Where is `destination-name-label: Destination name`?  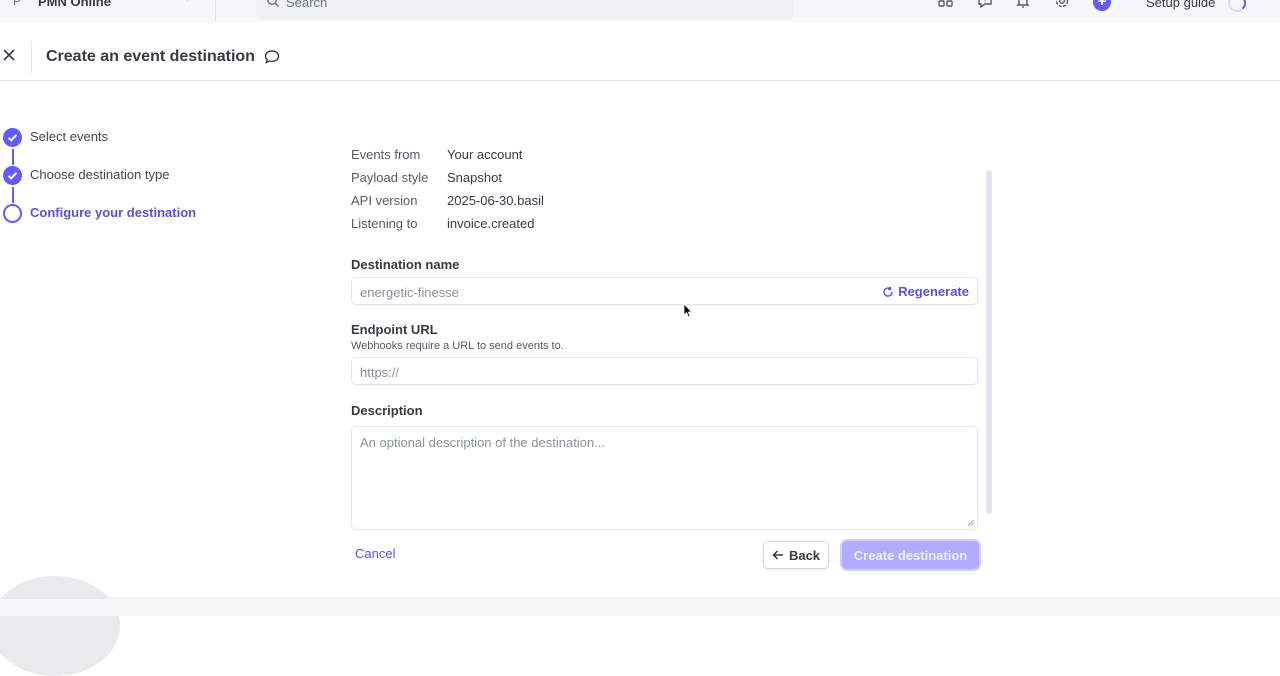
destination-name-label: Destination name is located at coordinates (405, 264).